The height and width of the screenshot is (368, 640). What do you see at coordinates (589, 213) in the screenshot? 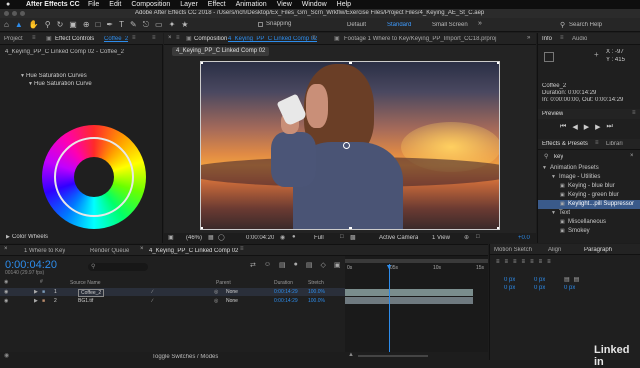
I see `effects-tree-item: ▼ Text` at bounding box center [589, 213].